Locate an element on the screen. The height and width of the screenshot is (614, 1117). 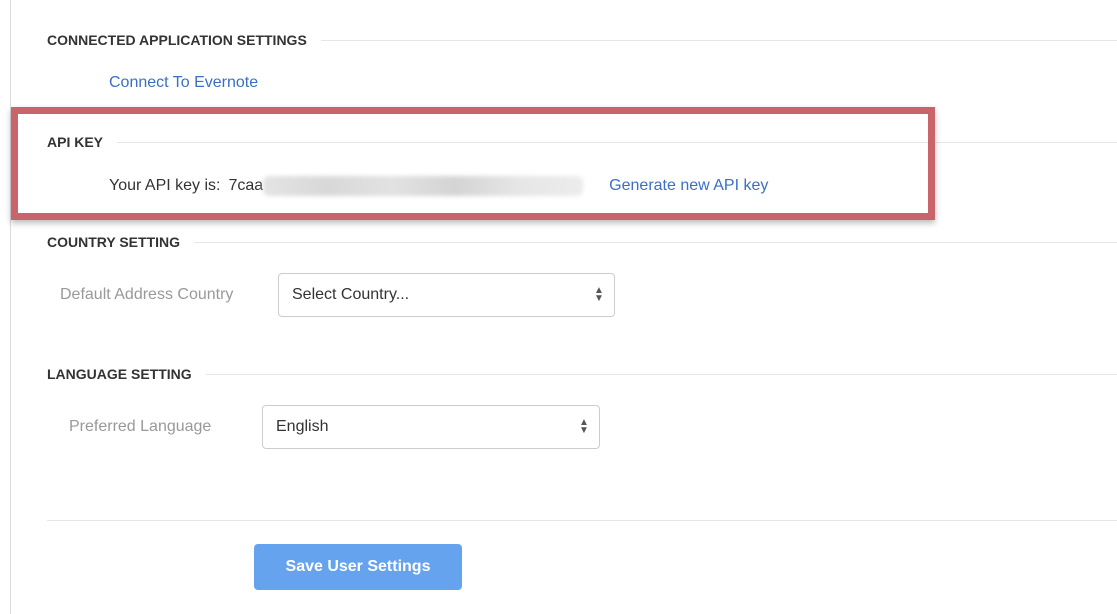
connect-evernote-link: Connect To Evernote is located at coordinates (183, 83).